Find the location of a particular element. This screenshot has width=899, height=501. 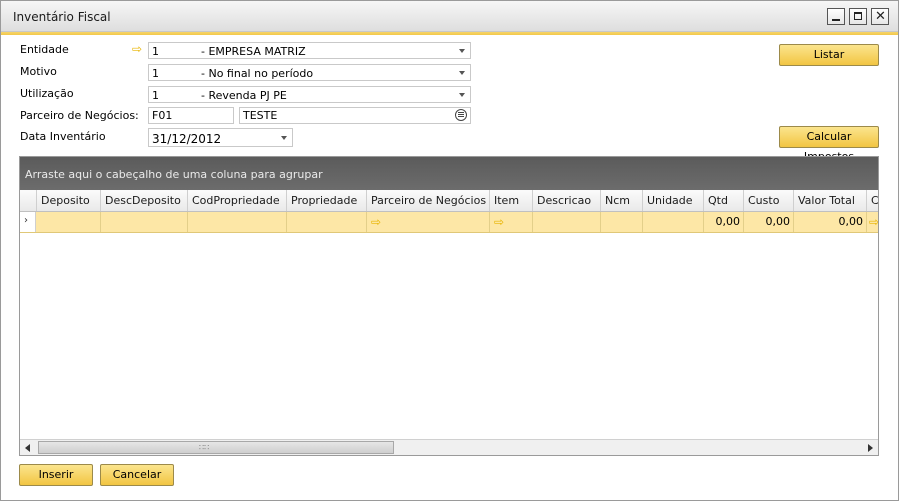

utilizacao-label: Utilização is located at coordinates (47, 93).